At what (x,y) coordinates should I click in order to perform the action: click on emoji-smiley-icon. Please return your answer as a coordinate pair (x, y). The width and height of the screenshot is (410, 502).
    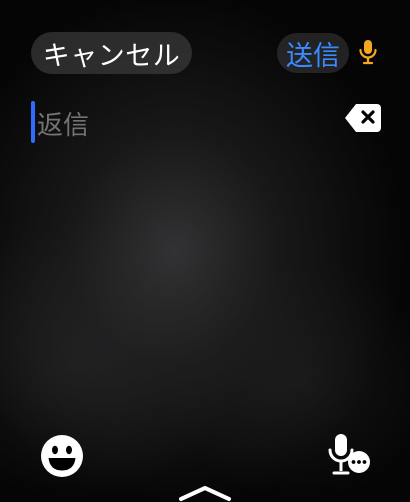
    Looking at the image, I should click on (62, 456).